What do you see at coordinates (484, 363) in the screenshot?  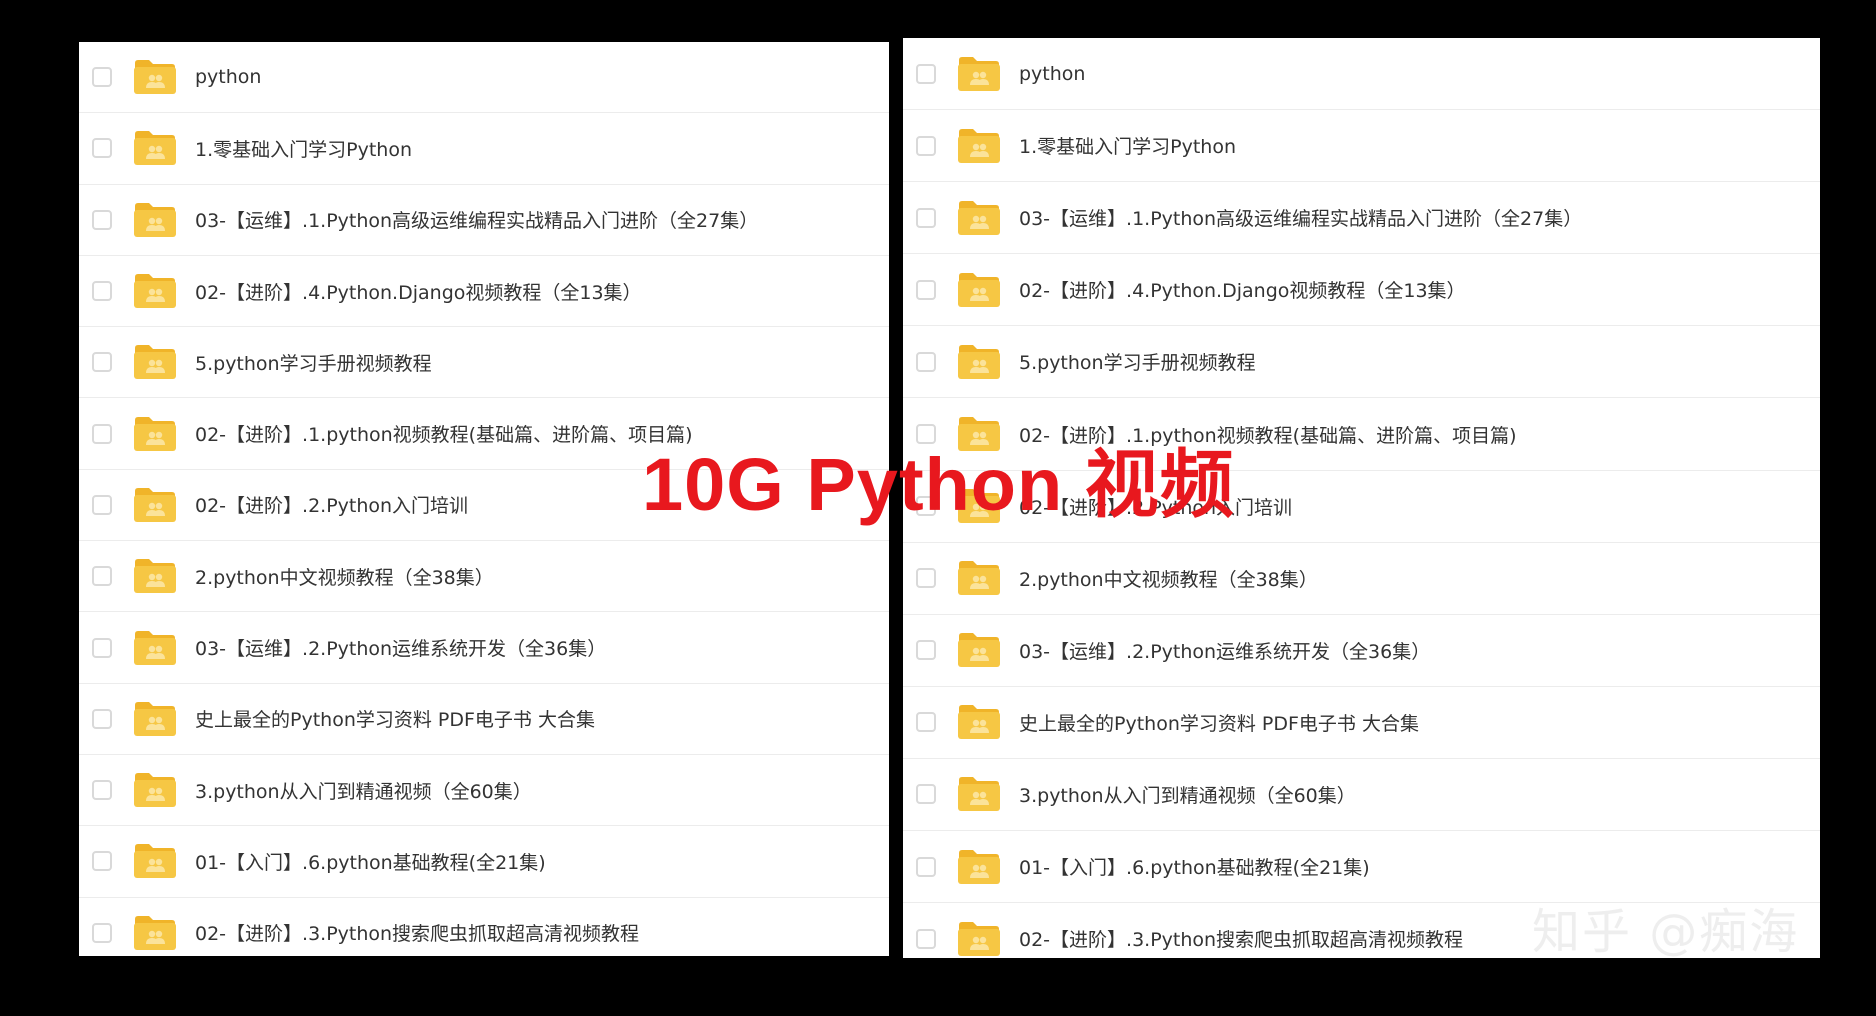 I see `left-folder-row: 5.python学习手册视频教程` at bounding box center [484, 363].